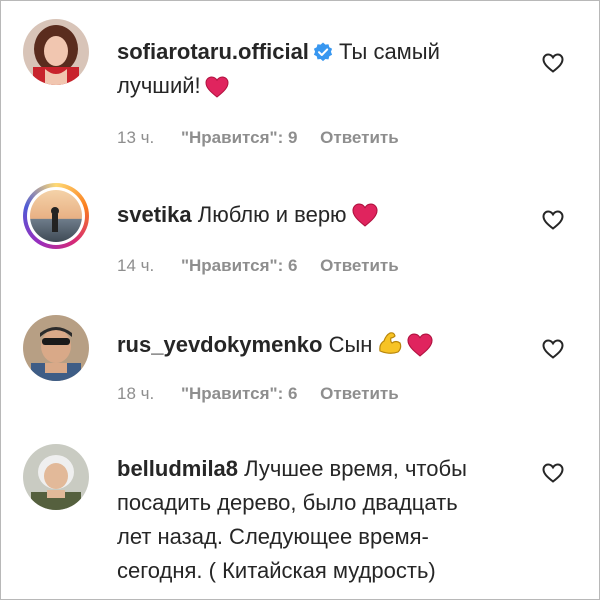 The image size is (600, 600). Describe the element at coordinates (355, 468) in the screenshot. I see `comment-text: Лучшее время, чтобы` at that location.